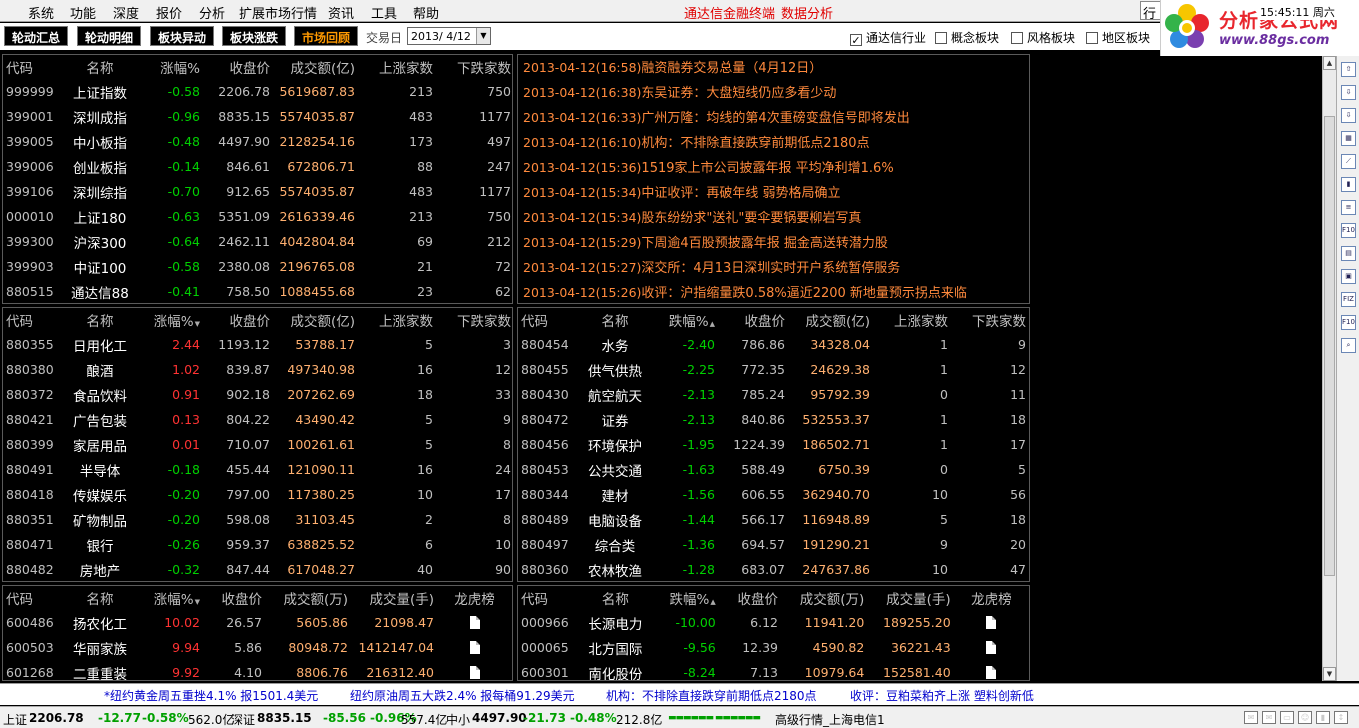 The width and height of the screenshot is (1359, 728). What do you see at coordinates (83, 12) in the screenshot?
I see `menu-function: 功能` at bounding box center [83, 12].